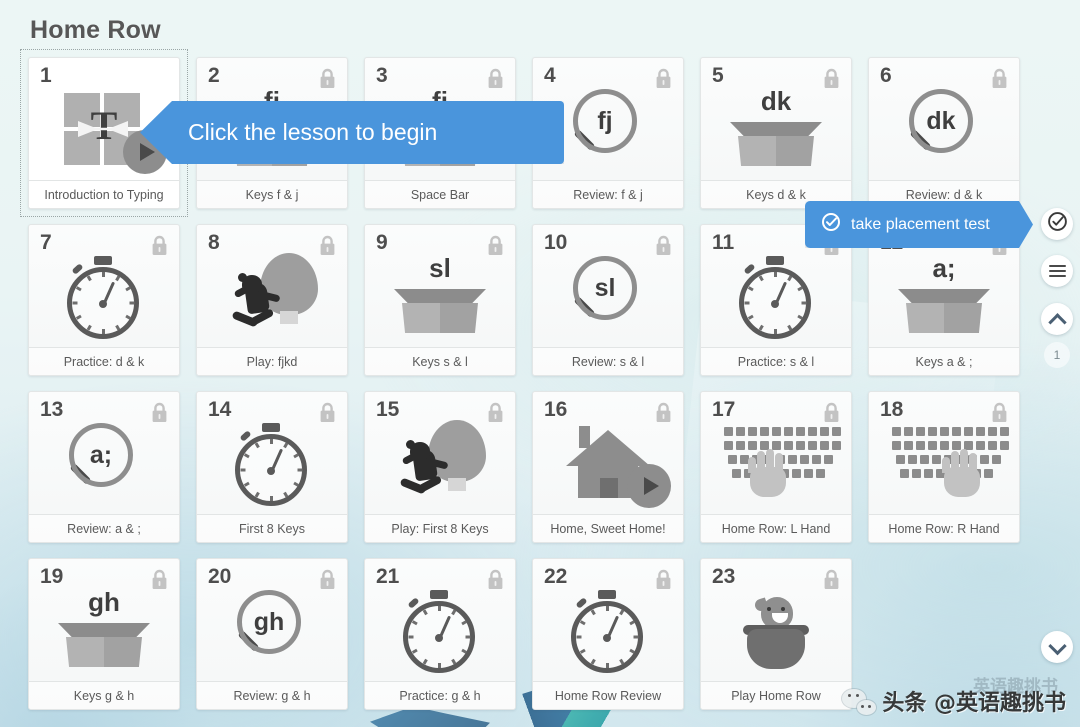  I want to click on hamburger-menu-button, so click(1057, 271).